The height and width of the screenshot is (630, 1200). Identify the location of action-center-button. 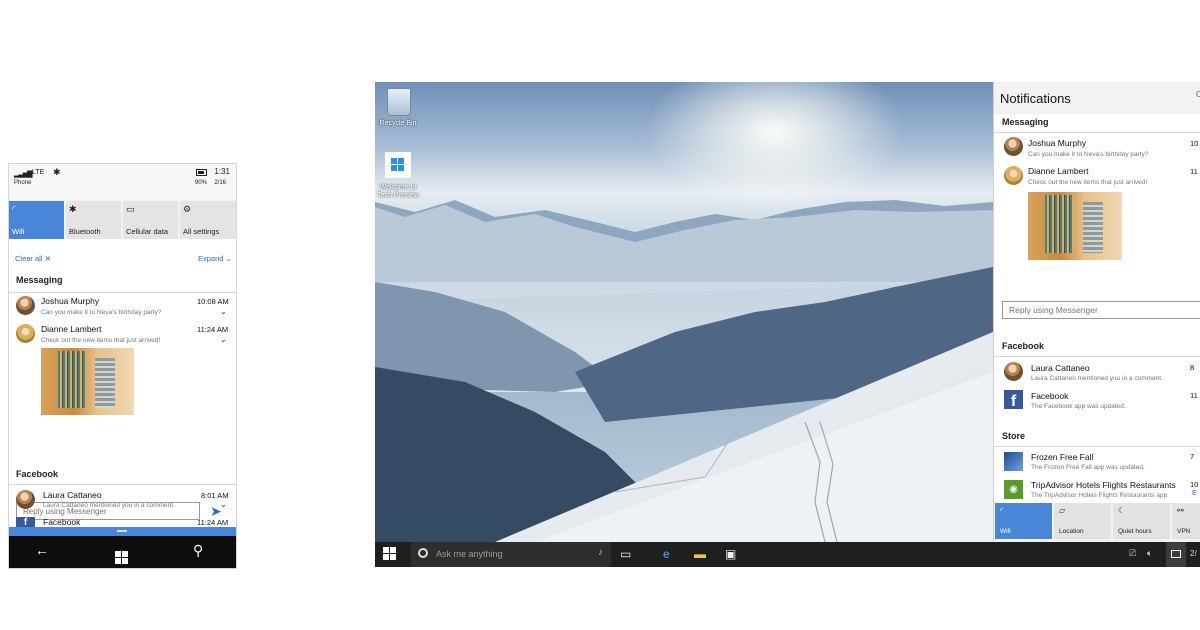
(1176, 554).